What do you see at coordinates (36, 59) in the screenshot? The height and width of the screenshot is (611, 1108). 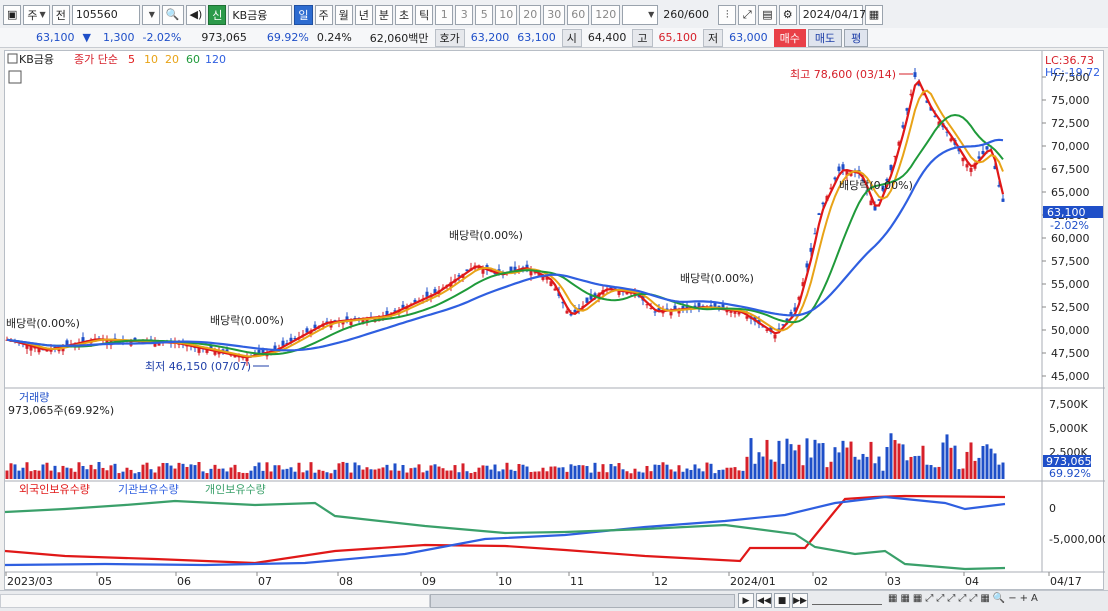 I see `price-panel-name: KB금융` at bounding box center [36, 59].